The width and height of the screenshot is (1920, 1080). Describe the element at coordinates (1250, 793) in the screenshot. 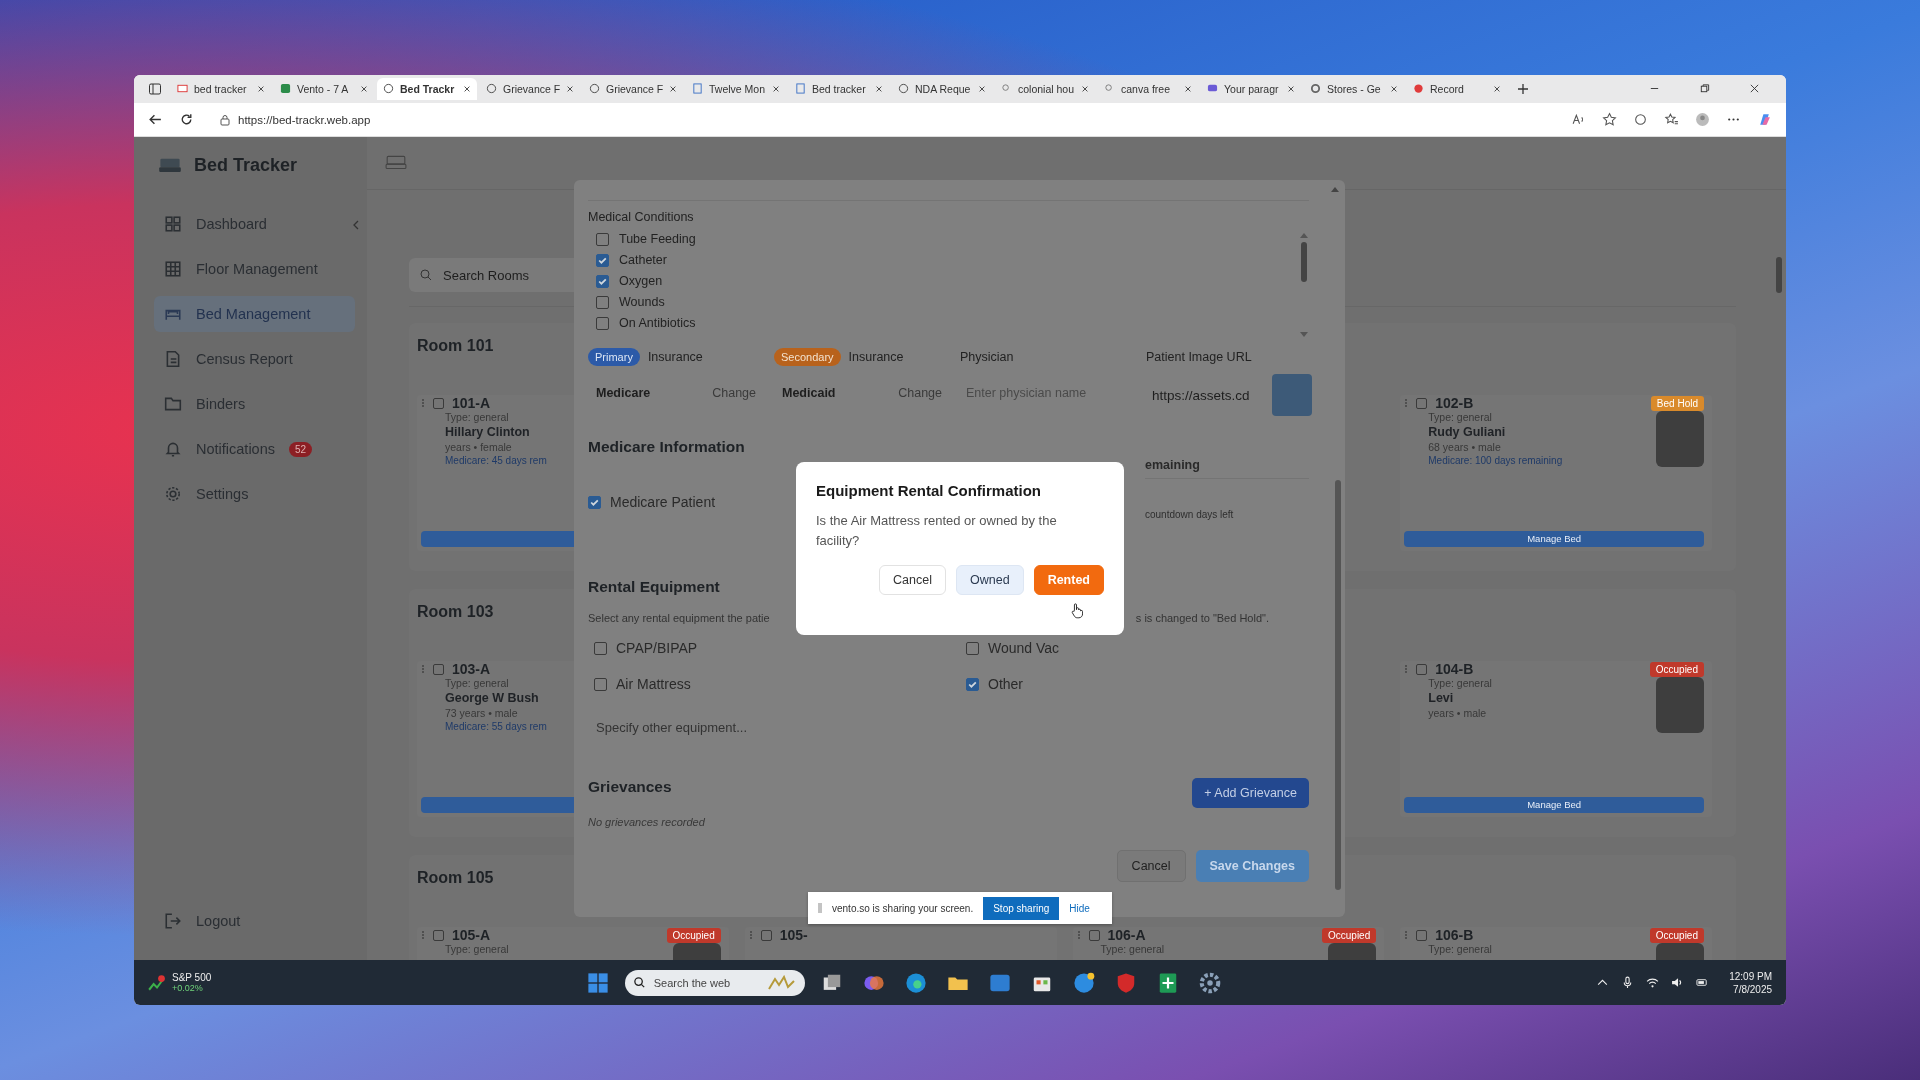

I see `add-grievance-button: + Add Grievance` at that location.